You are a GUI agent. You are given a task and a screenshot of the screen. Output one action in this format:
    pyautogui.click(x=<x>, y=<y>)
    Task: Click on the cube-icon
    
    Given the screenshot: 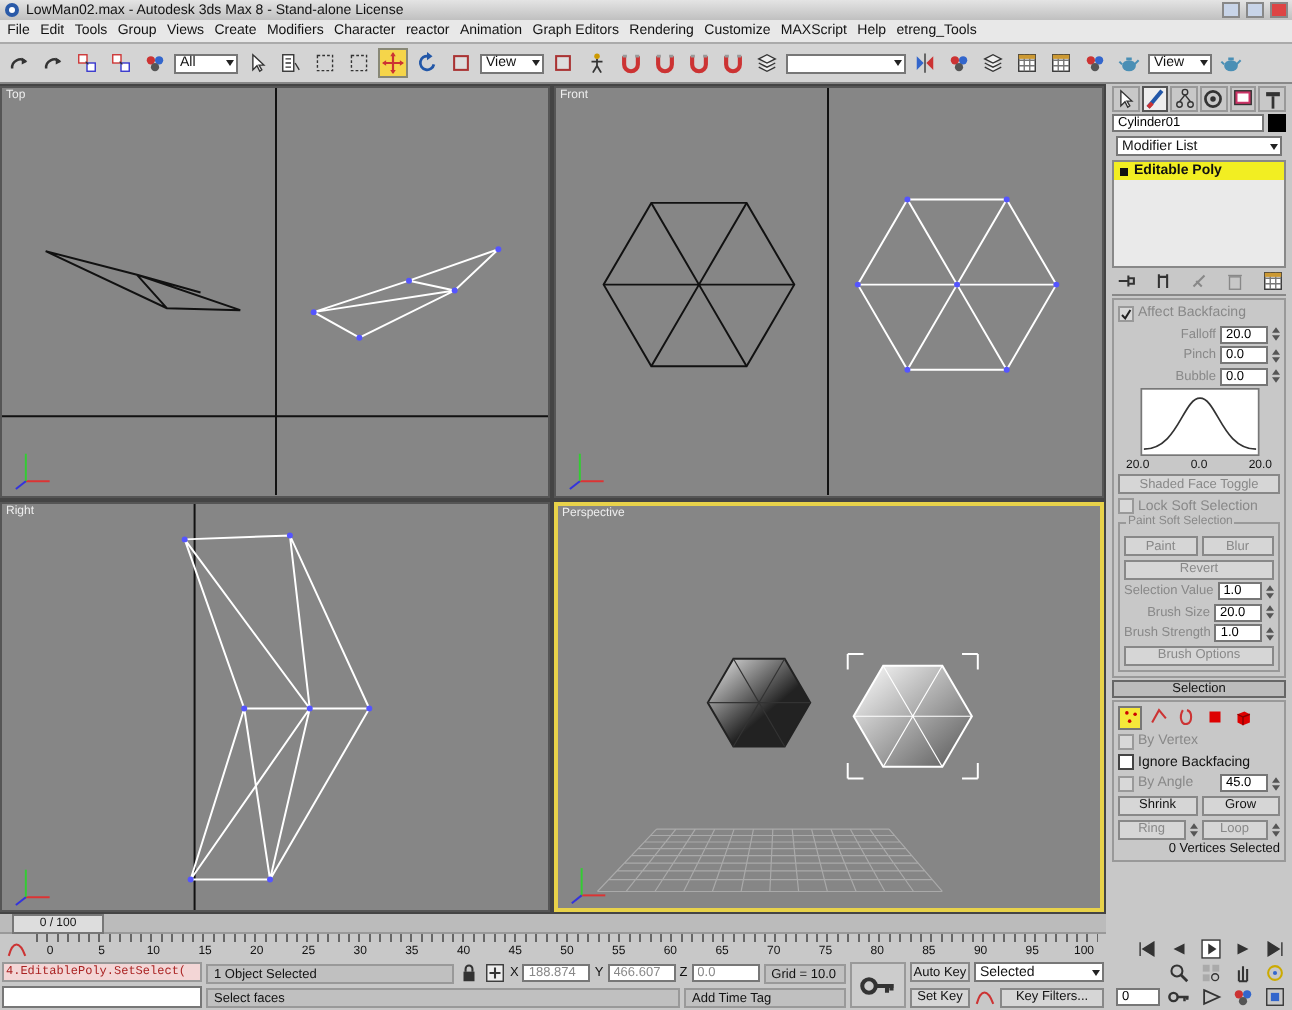 What is the action you would take?
    pyautogui.click(x=1242, y=717)
    